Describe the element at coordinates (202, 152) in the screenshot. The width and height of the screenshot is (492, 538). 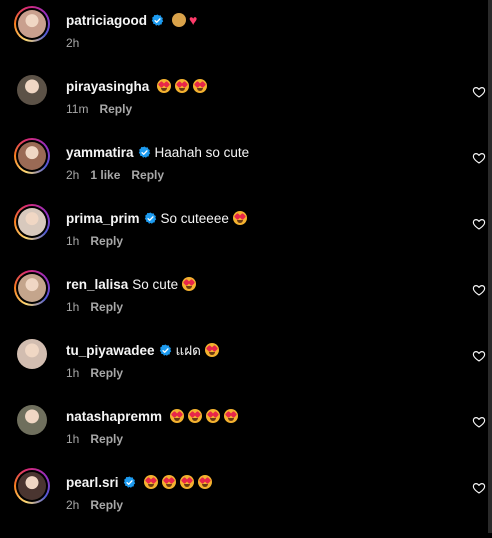
I see `comment-text: Haahah so cute` at that location.